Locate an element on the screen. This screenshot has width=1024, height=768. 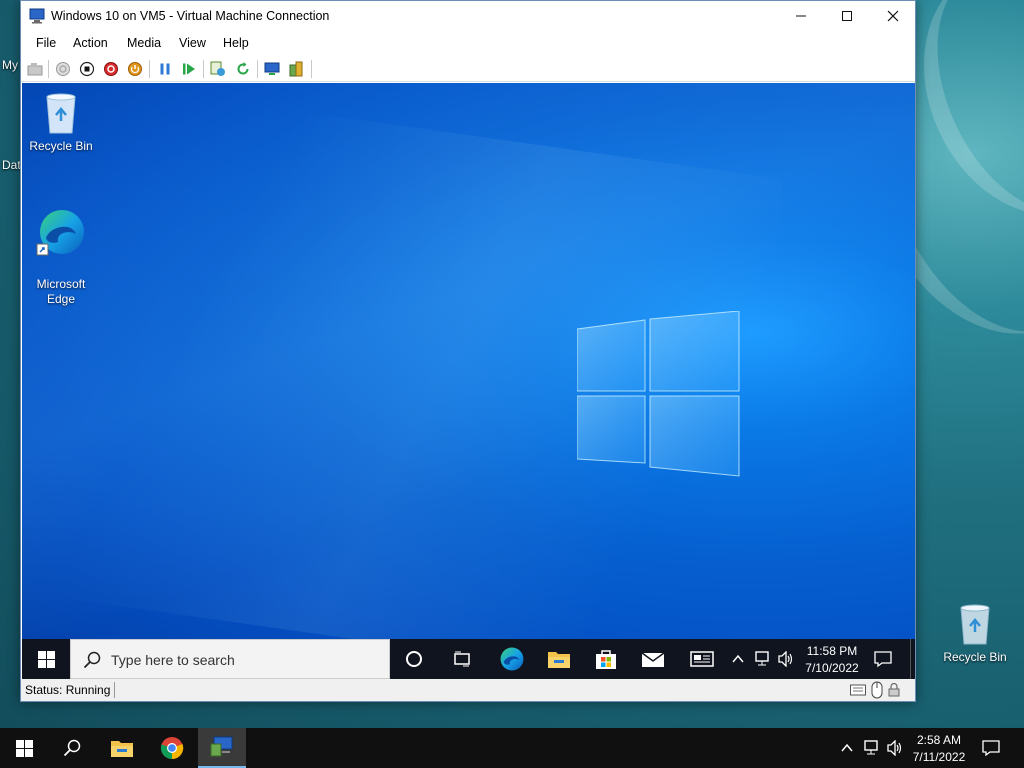
host-time: 2:58 AM is located at coordinates (939, 740).